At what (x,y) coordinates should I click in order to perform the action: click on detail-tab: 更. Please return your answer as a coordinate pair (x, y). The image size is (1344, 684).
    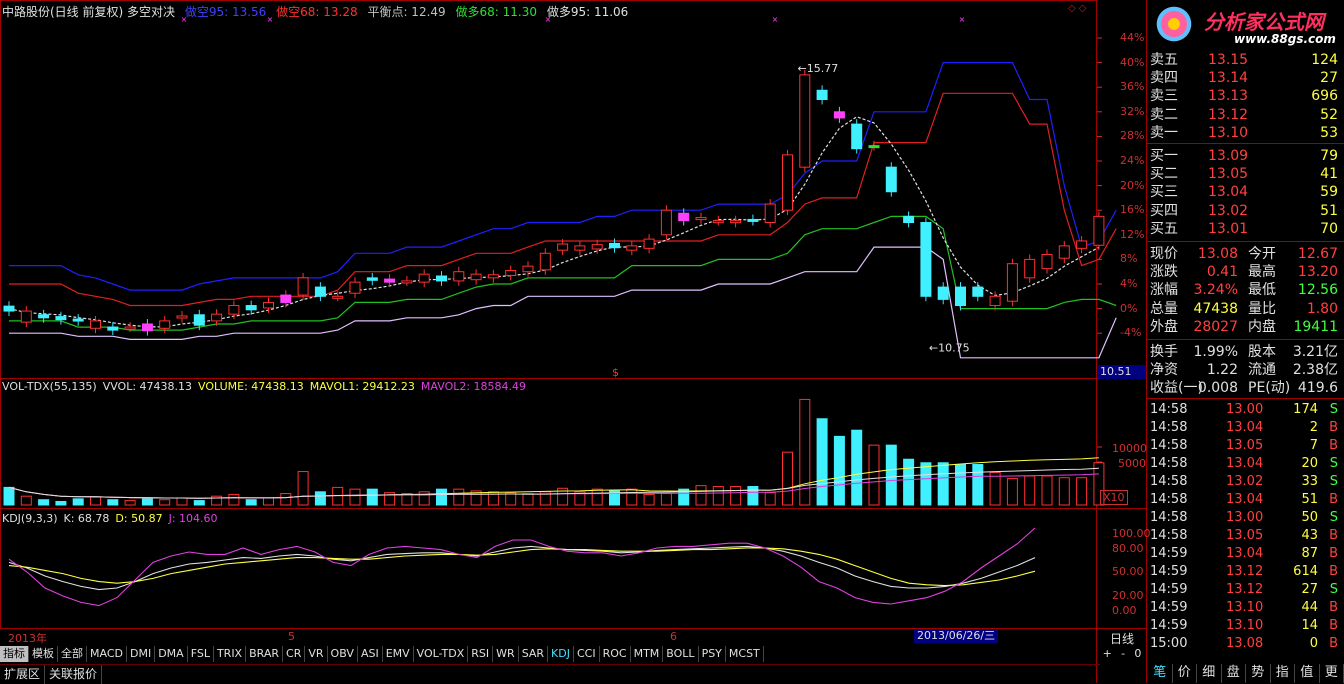
    Looking at the image, I should click on (1332, 673).